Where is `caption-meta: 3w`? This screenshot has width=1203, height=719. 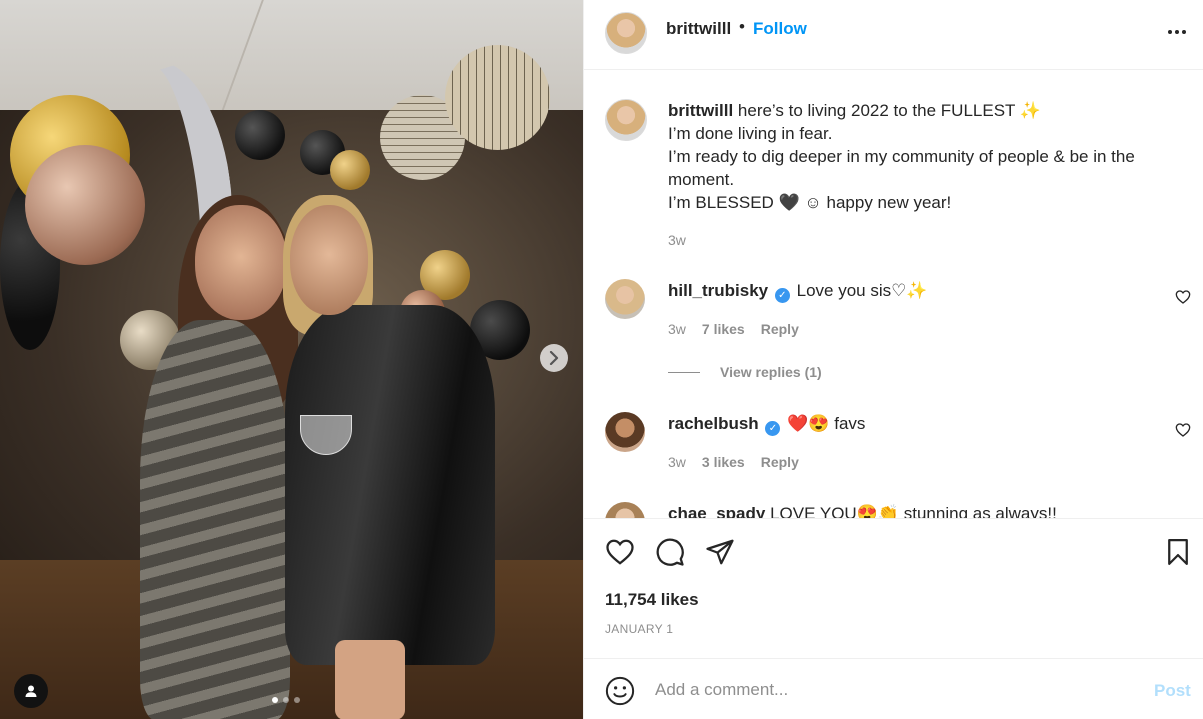 caption-meta: 3w is located at coordinates (677, 240).